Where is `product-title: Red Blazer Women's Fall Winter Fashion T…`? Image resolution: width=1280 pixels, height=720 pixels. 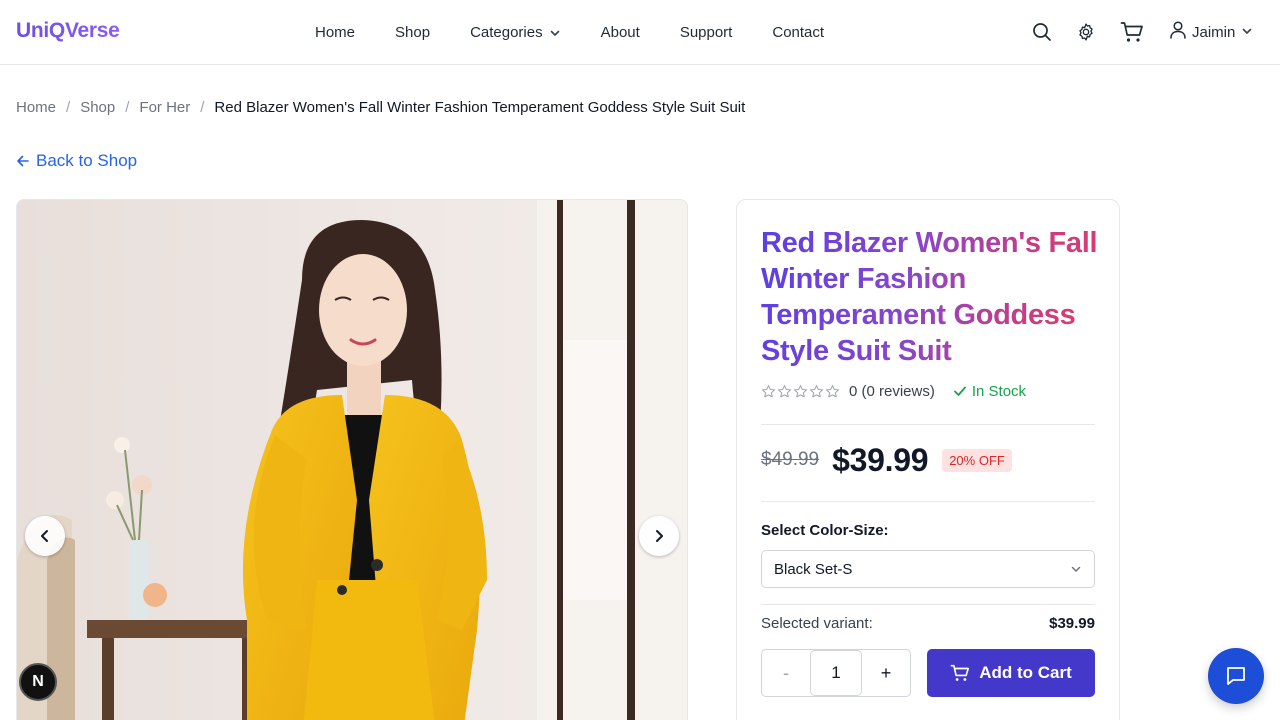 product-title: Red Blazer Women's Fall Winter Fashion T… is located at coordinates (931, 297).